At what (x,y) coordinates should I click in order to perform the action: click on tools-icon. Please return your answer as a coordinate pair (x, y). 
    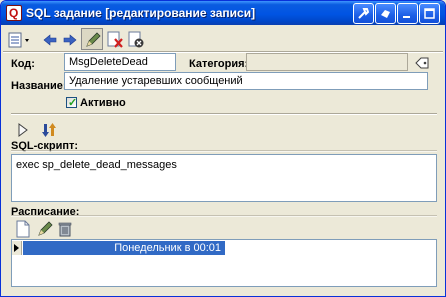
    Looking at the image, I should click on (364, 13).